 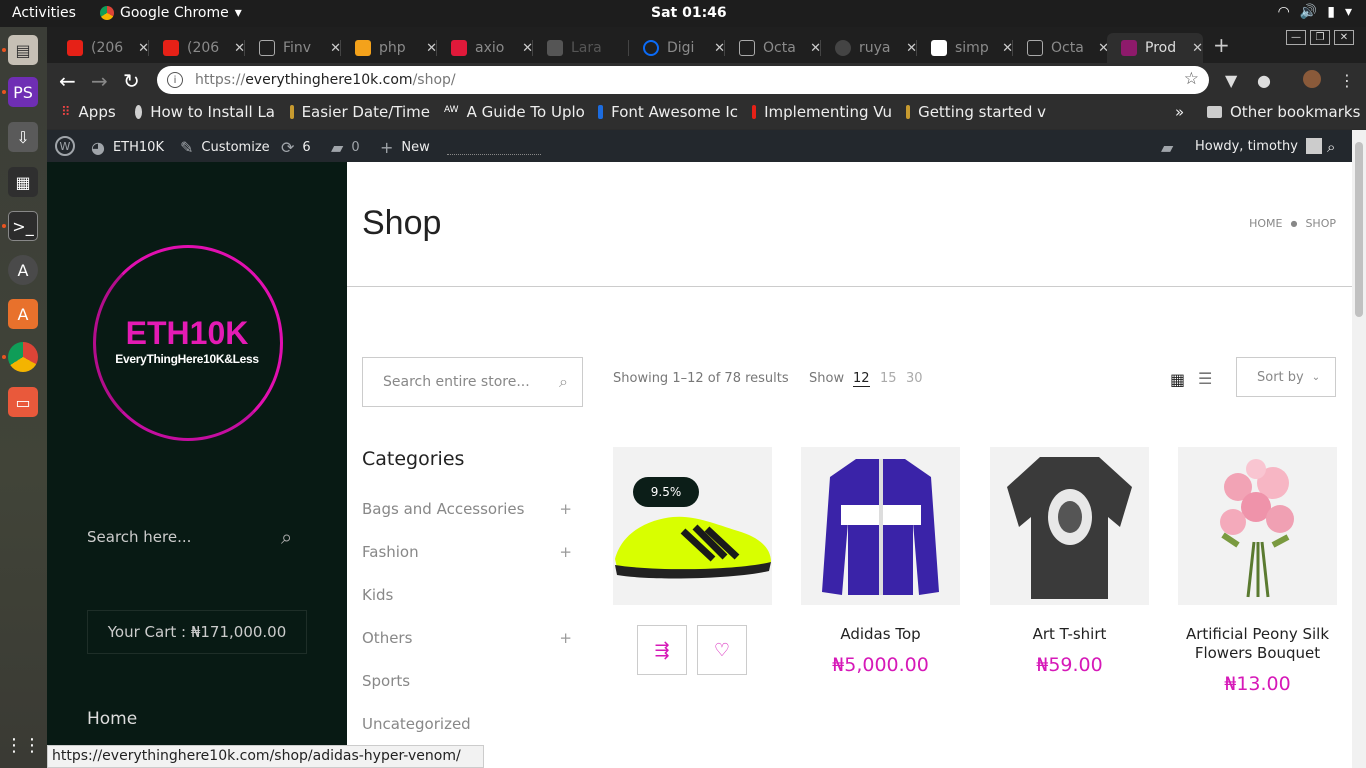 I want to click on browser-tab: Lara, so click(x=581, y=48).